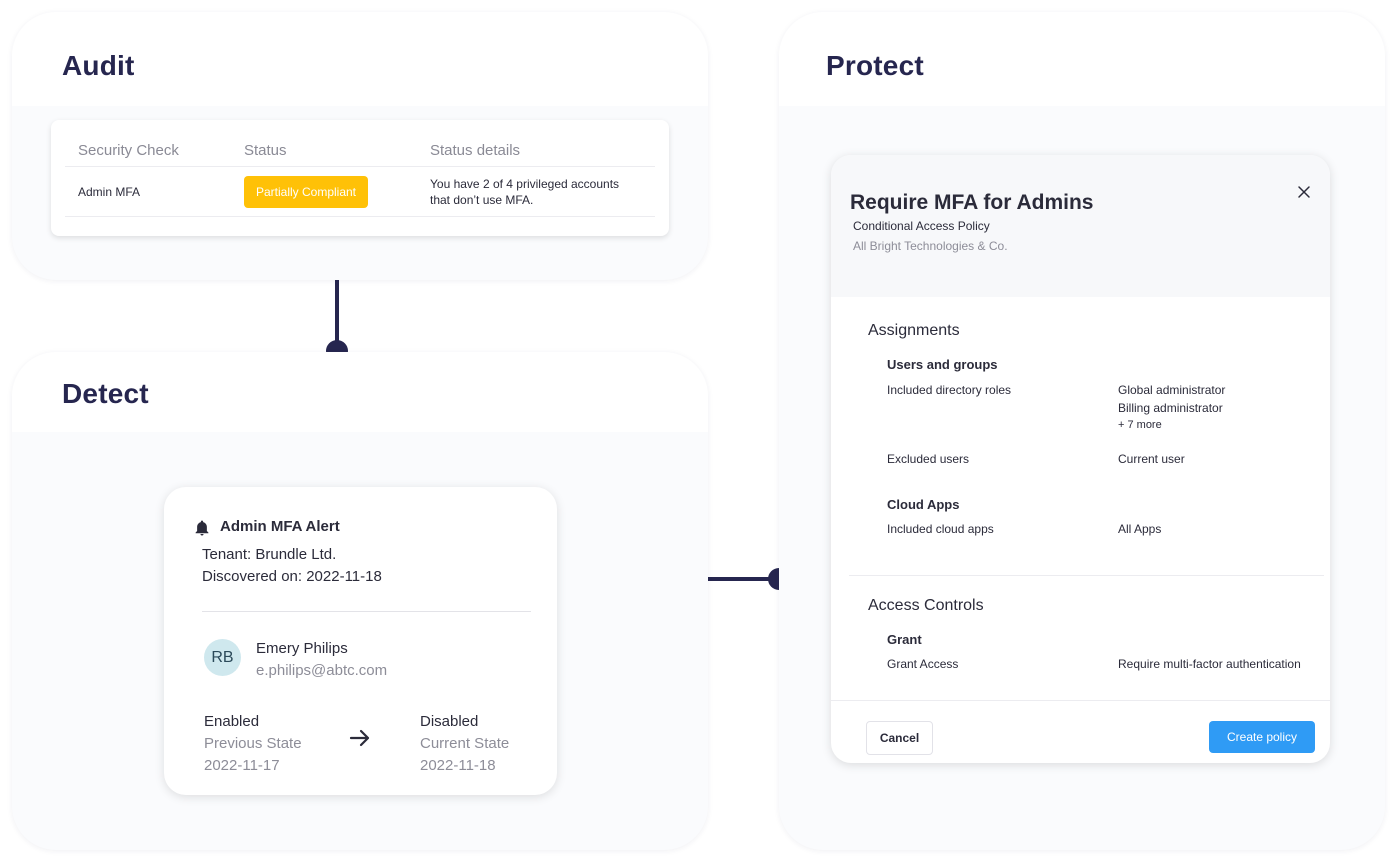 Image resolution: width=1396 pixels, height=862 pixels. I want to click on audit-header: Audit, so click(360, 59).